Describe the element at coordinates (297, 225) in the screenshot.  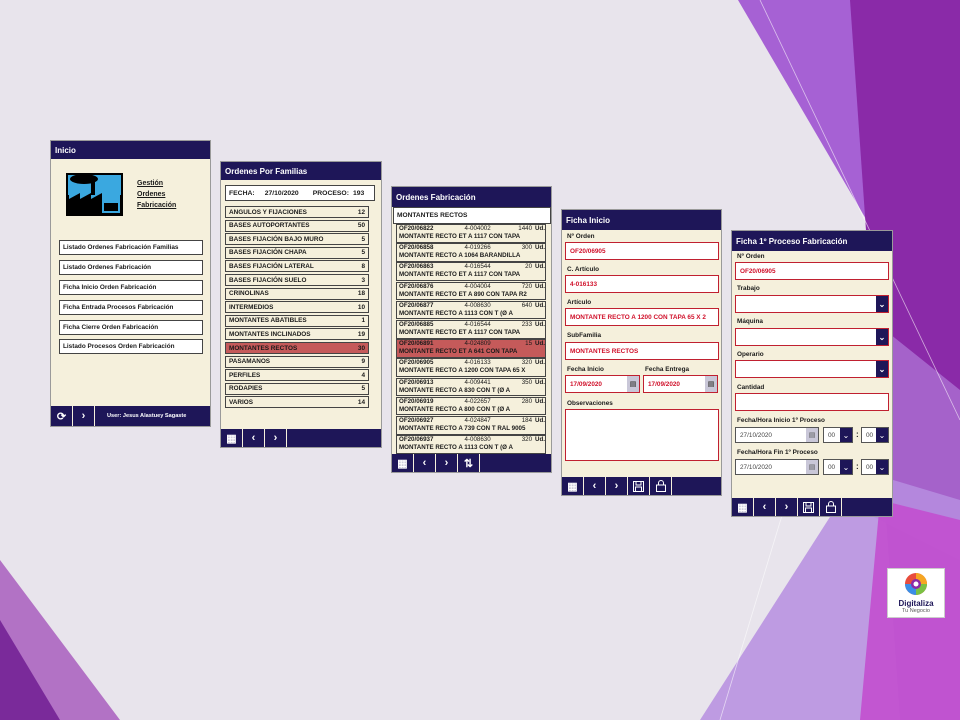
I see `family-row: BASES AUTOPORTANTES 50` at that location.